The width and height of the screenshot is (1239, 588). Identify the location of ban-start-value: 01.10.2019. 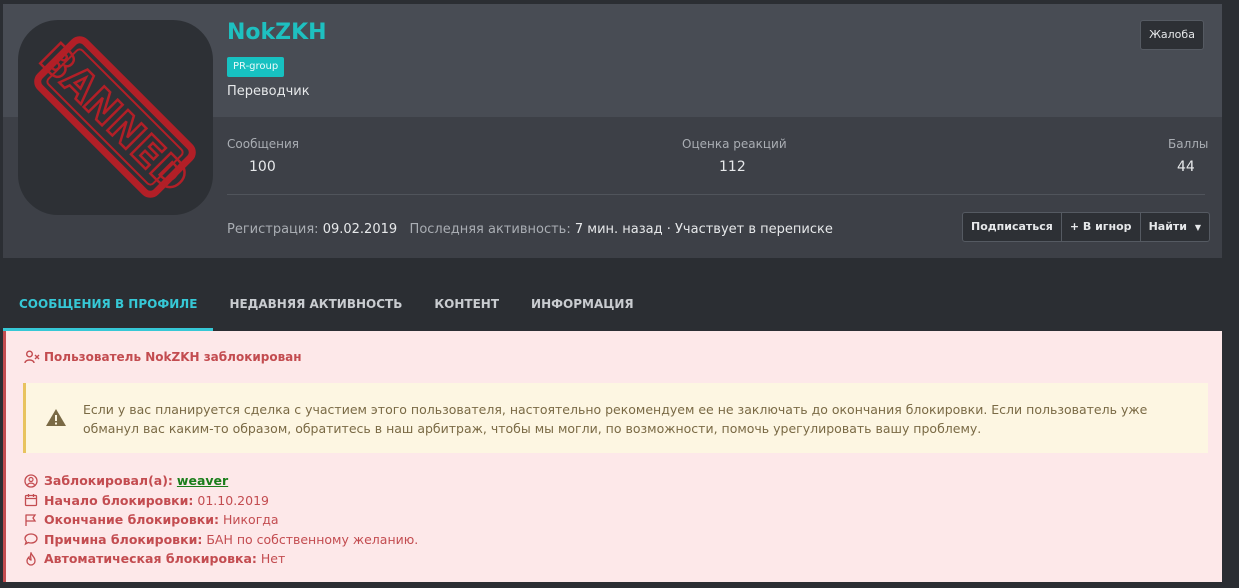
(233, 500).